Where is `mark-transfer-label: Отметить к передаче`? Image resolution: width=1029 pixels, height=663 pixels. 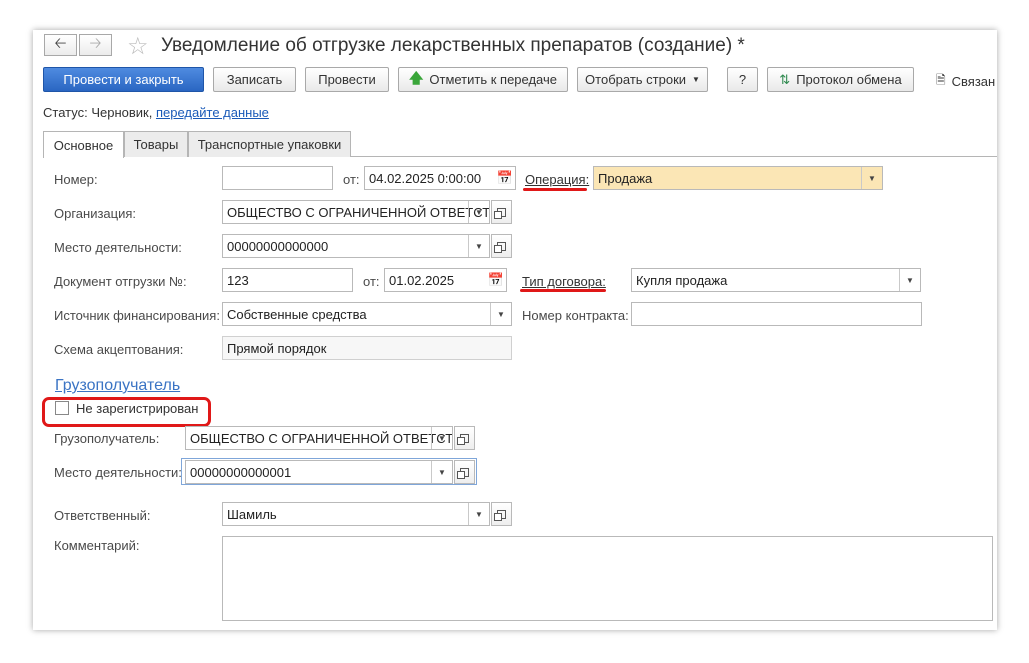 mark-transfer-label: Отметить к передаче is located at coordinates (493, 79).